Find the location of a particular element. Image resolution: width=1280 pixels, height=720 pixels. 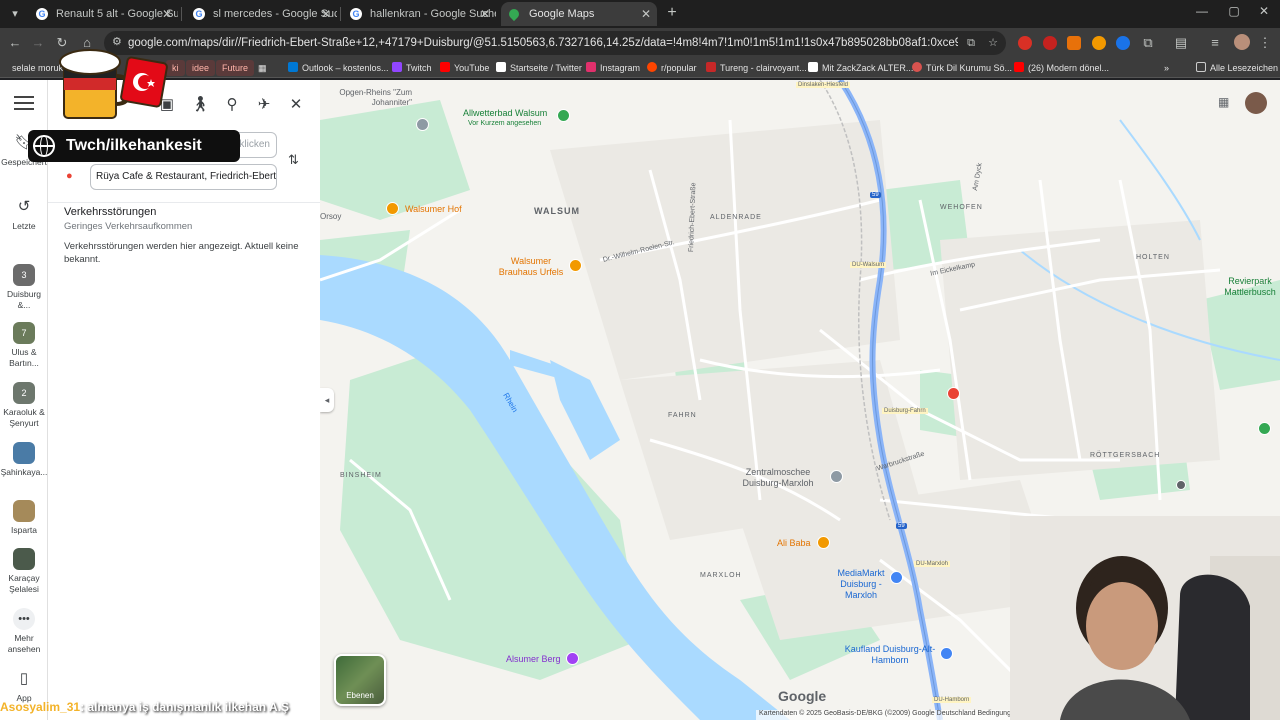

more-icon: ••• is located at coordinates (24, 619).